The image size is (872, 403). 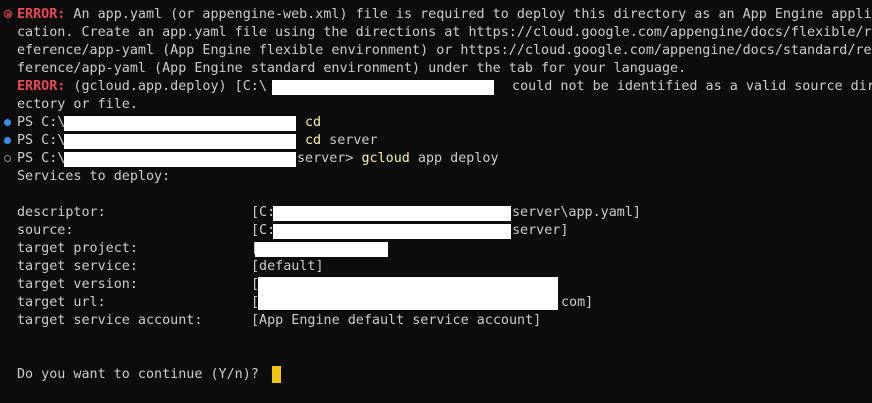 What do you see at coordinates (349, 140) in the screenshot?
I see `prompt-args: server` at bounding box center [349, 140].